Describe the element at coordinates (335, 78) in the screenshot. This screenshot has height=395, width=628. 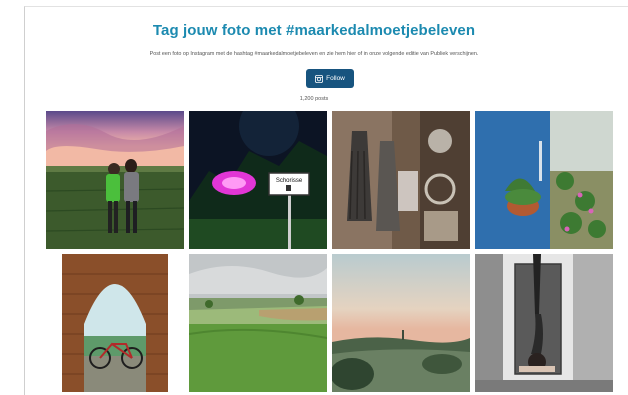
I see `follow-label: Follow` at that location.